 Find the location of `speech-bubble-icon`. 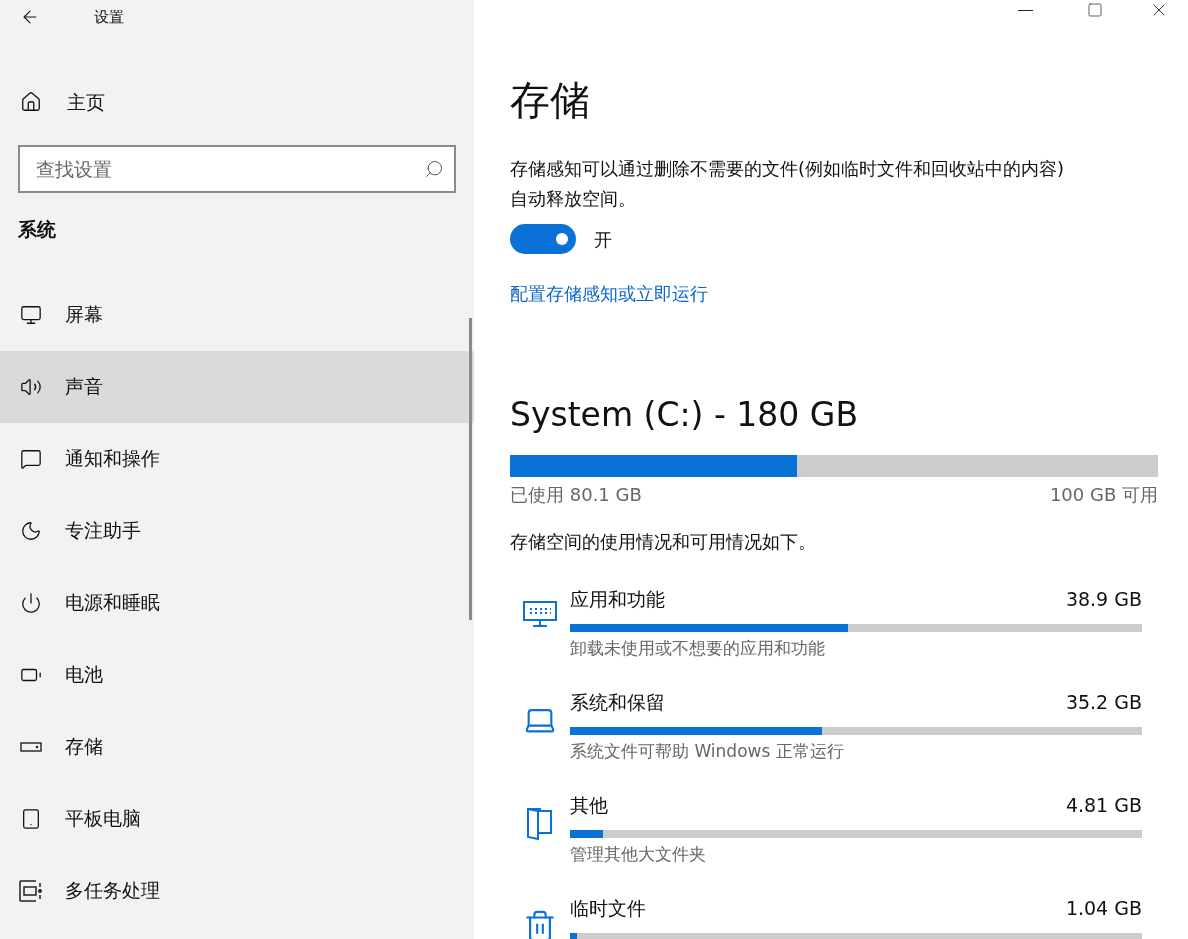

speech-bubble-icon is located at coordinates (31, 458).